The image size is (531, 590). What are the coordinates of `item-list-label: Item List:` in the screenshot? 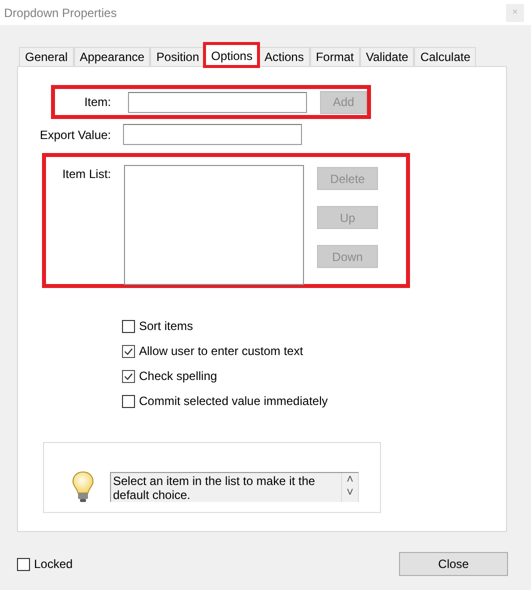 It's located at (86, 174).